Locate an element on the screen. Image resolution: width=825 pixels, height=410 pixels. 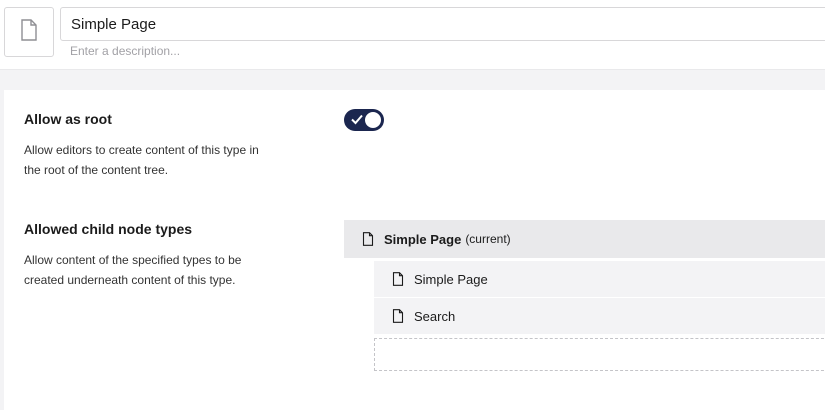
name-value: Simple Page is located at coordinates (114, 24).